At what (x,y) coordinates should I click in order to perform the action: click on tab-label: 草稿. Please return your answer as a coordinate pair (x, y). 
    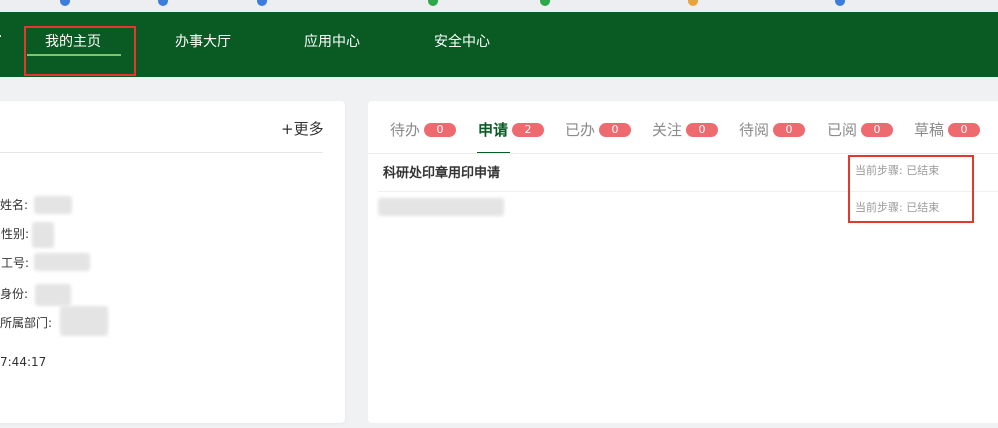
    Looking at the image, I should click on (929, 130).